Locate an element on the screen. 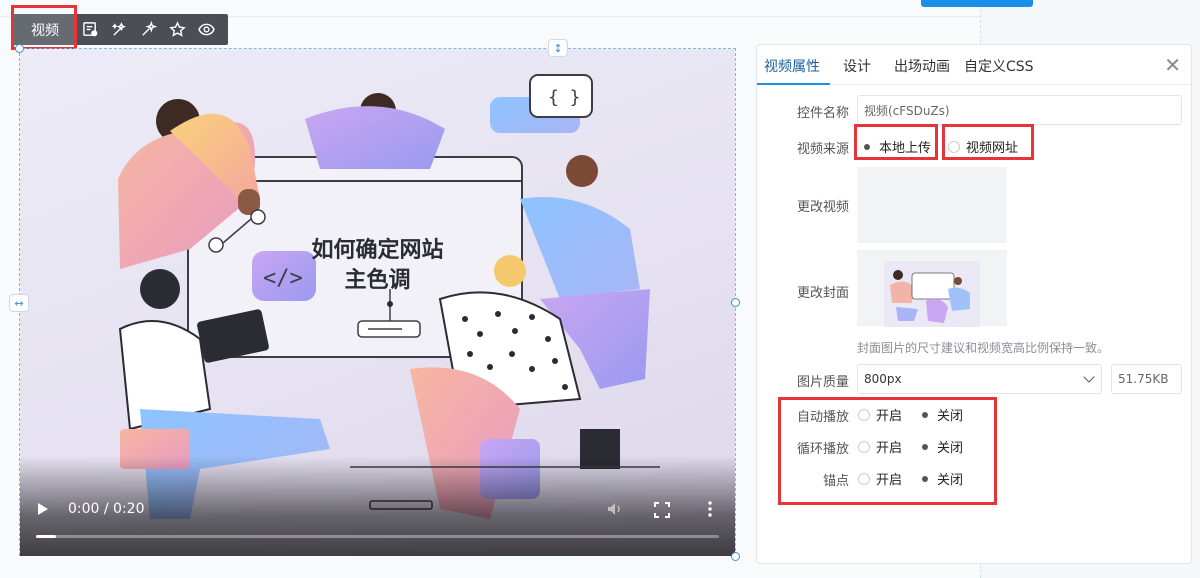 The width and height of the screenshot is (1200, 578). image-quality-label: 图片质量 is located at coordinates (822, 382).